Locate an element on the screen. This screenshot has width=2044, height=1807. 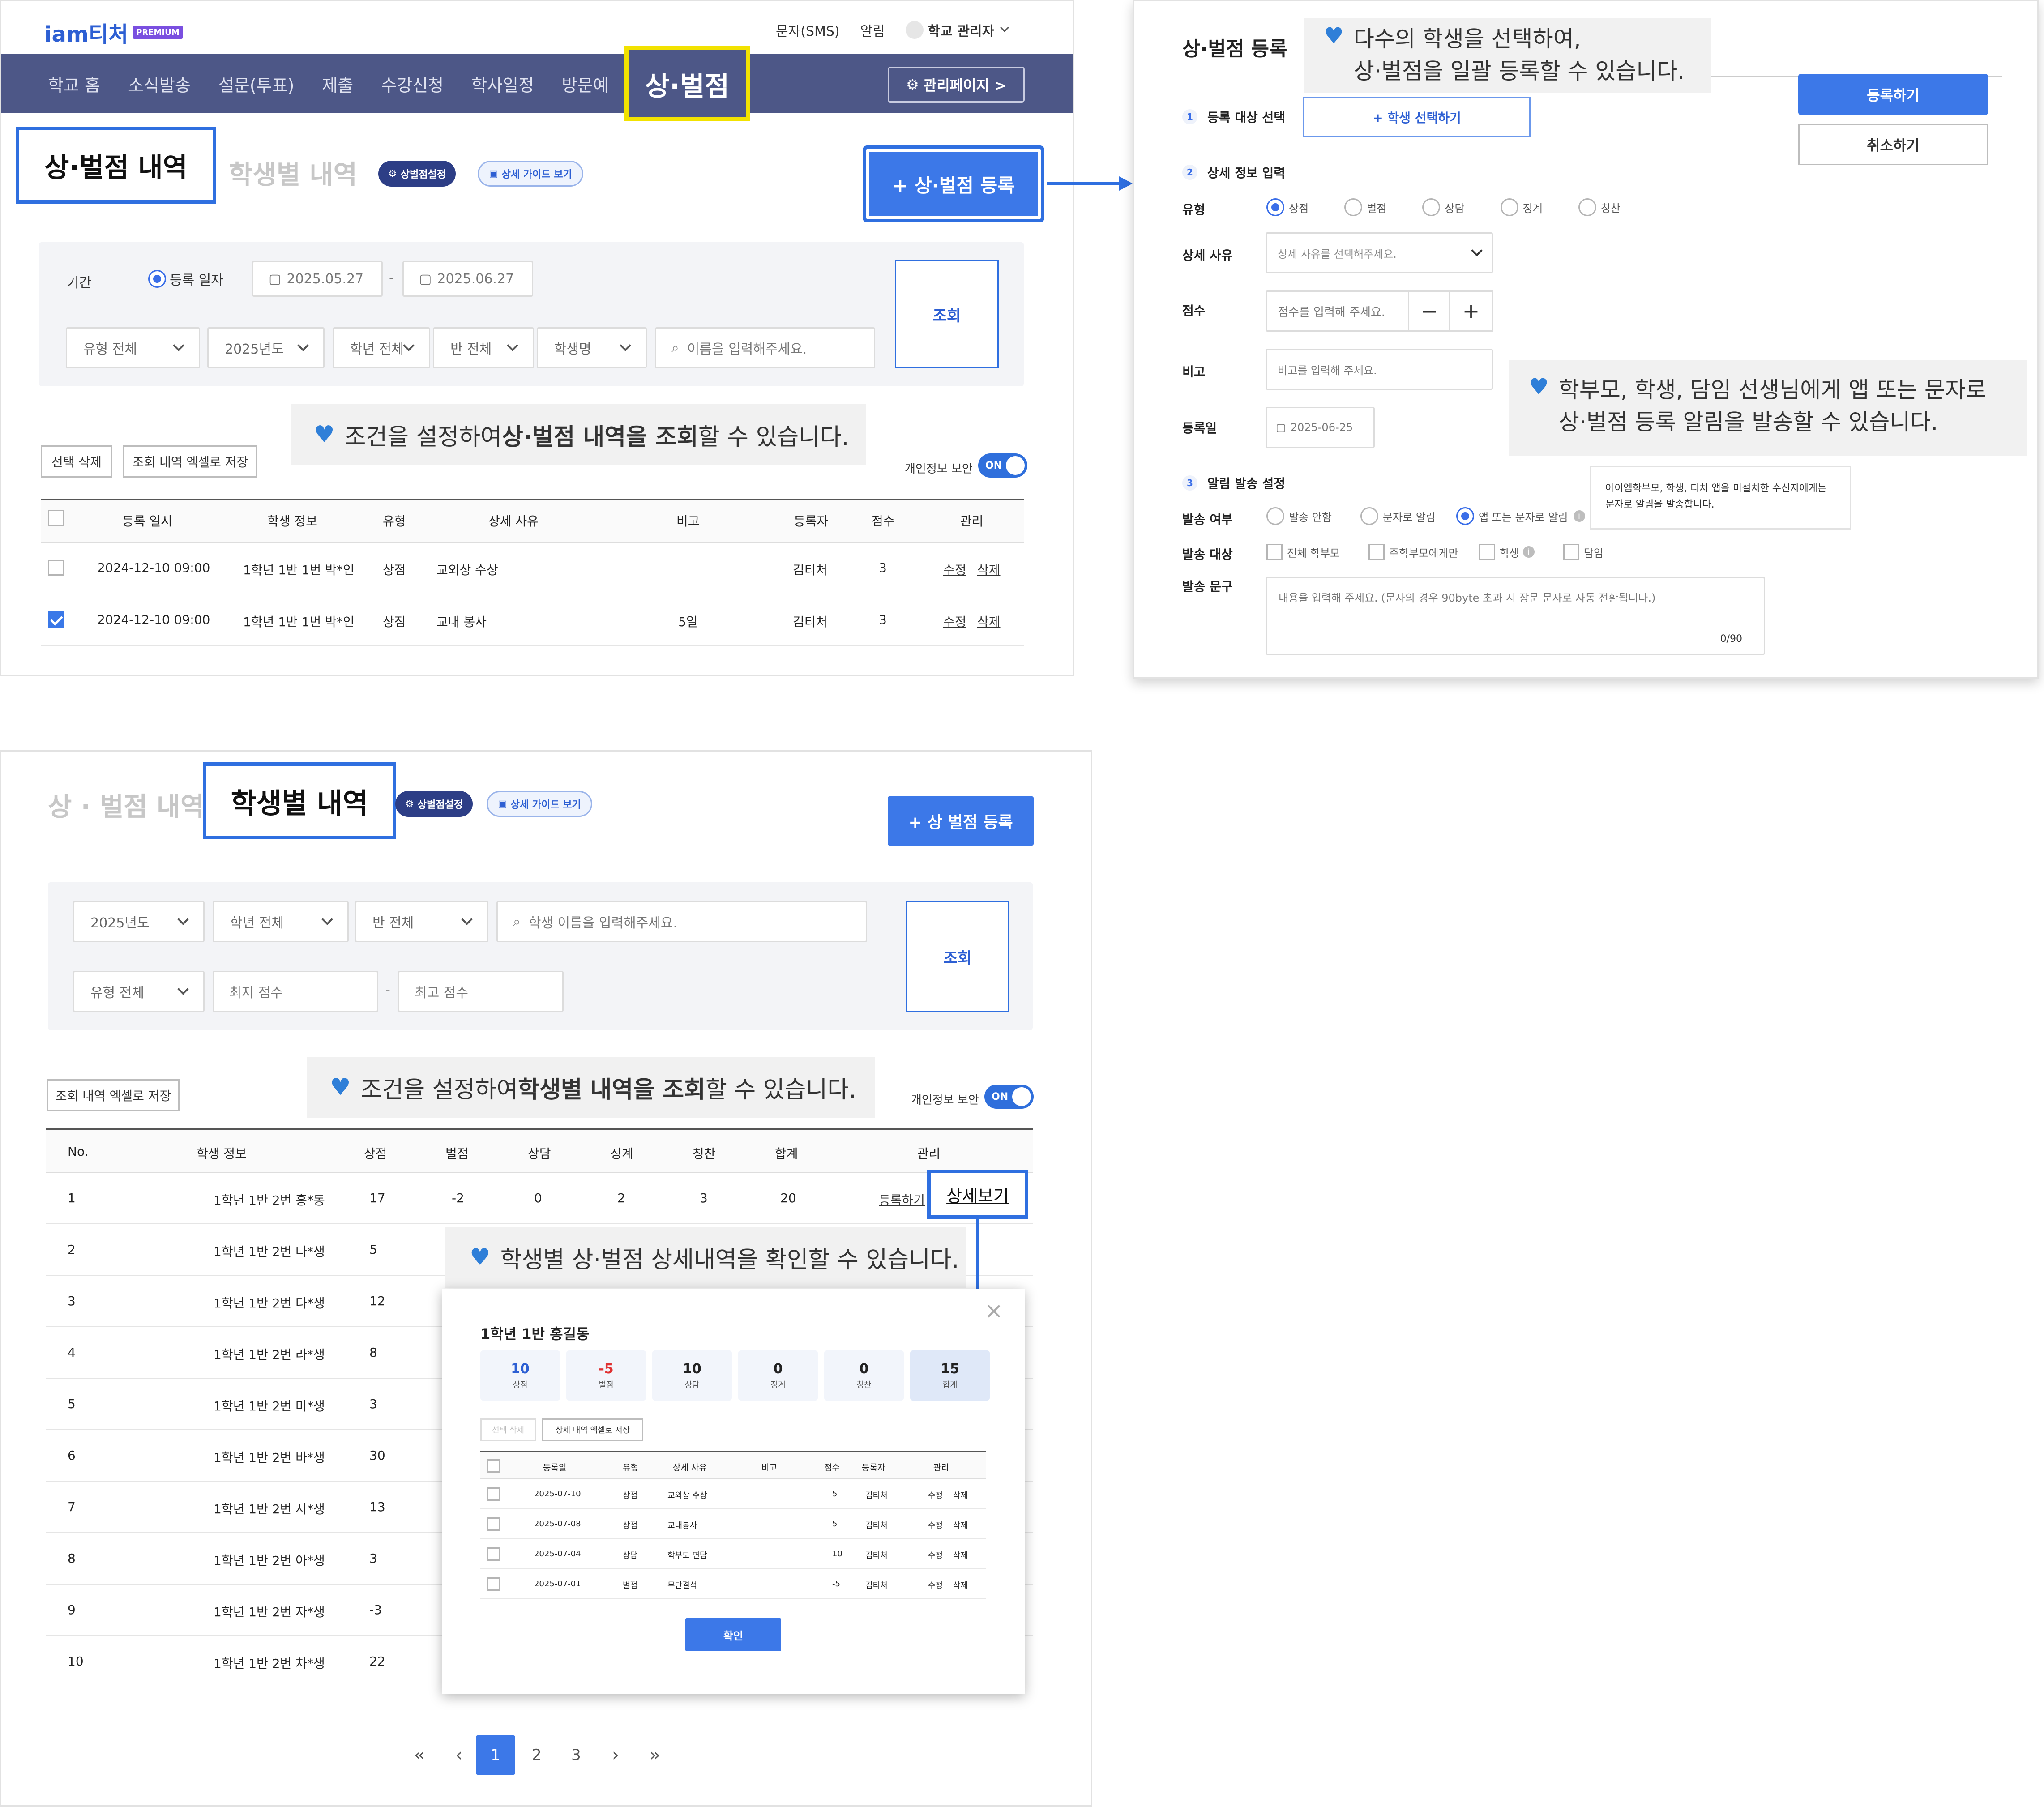
excel-export-button: 조회 내역 엑셀로 저장 is located at coordinates (190, 462).